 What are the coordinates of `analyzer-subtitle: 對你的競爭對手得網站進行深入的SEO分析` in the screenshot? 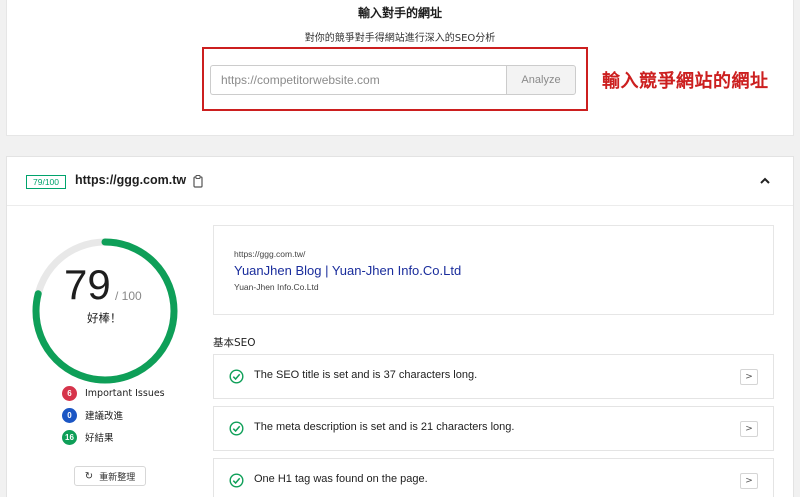 It's located at (400, 38).